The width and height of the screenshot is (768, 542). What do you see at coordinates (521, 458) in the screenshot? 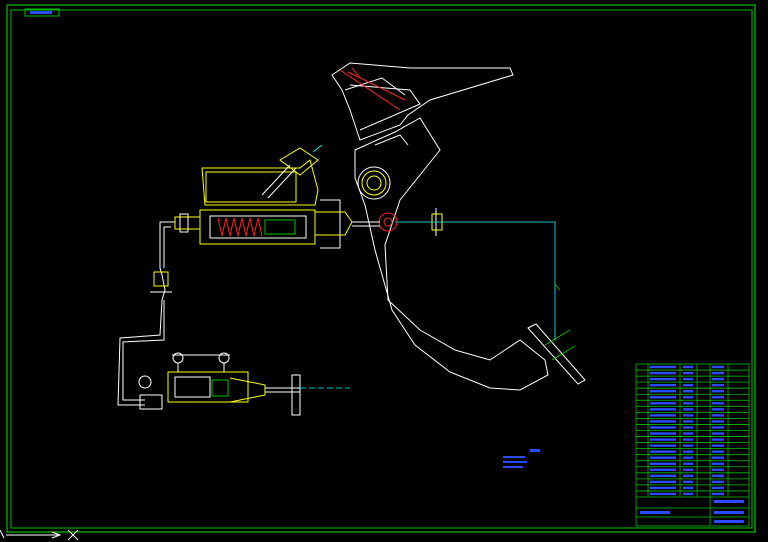
I see `technical-note` at bounding box center [521, 458].